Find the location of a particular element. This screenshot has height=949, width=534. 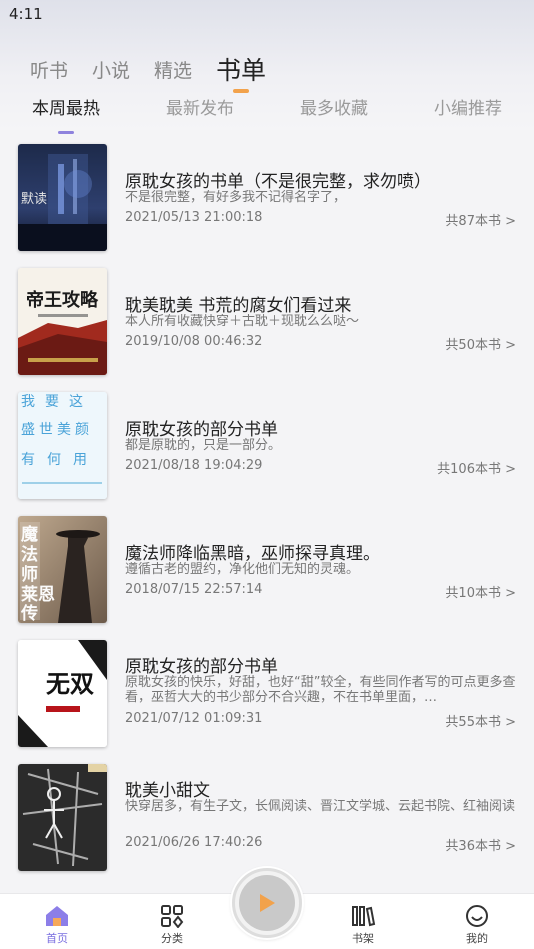

booklist-cover: 无双 is located at coordinates (62, 693).